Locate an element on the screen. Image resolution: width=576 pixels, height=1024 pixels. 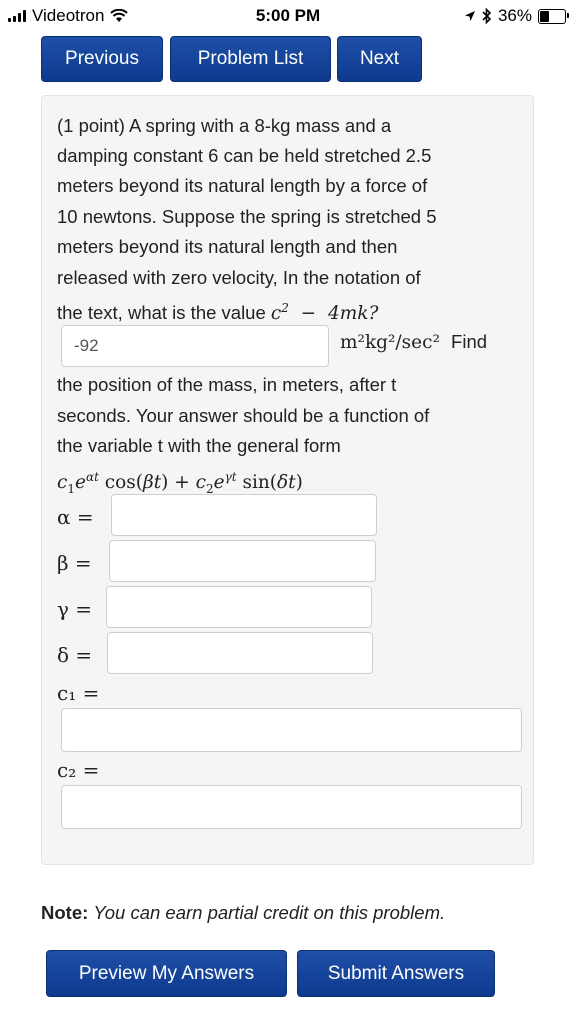
c1-input is located at coordinates (291, 730).